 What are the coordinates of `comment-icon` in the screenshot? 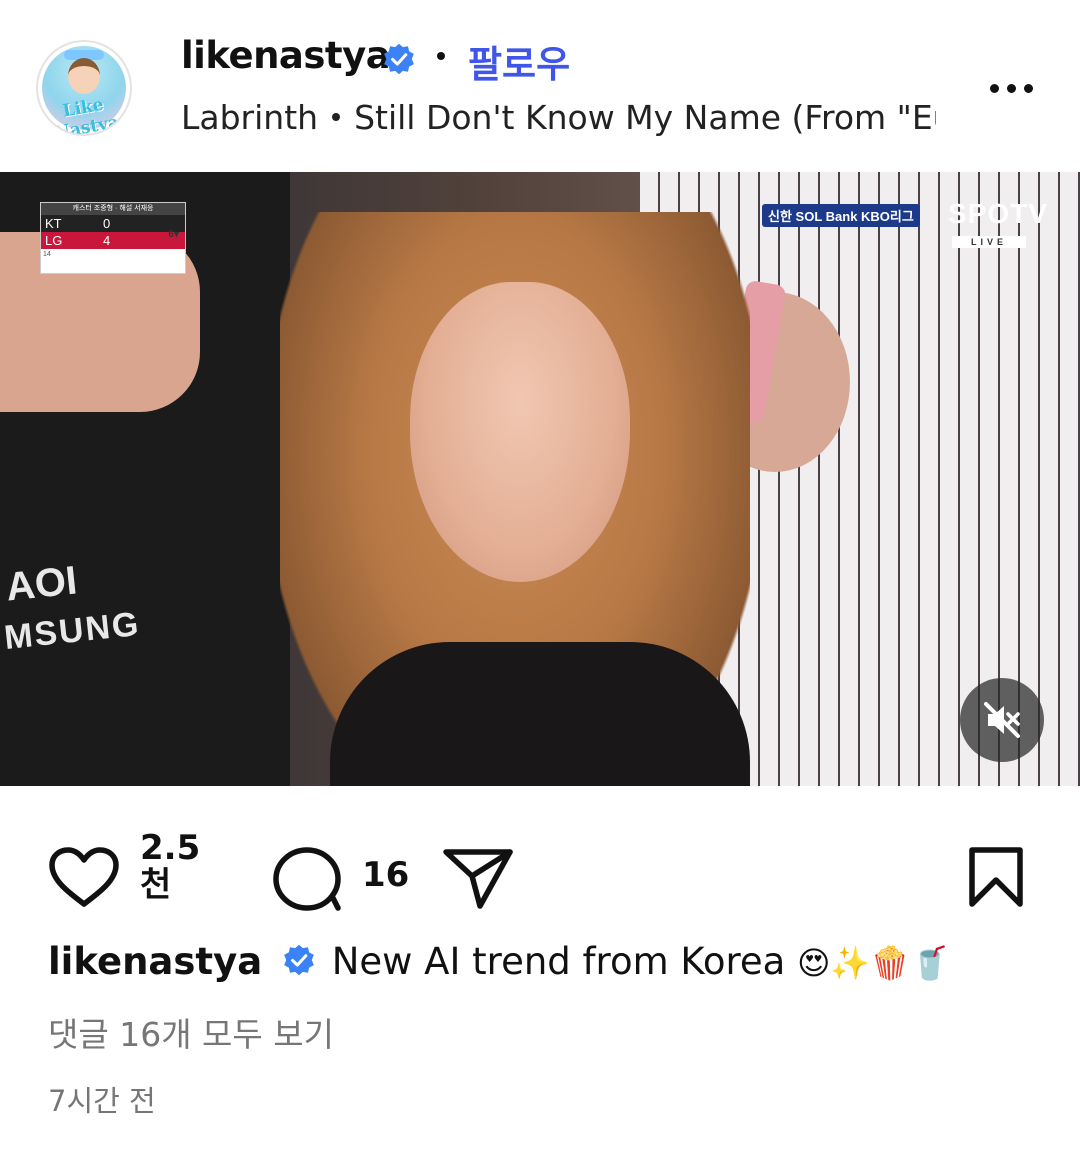 It's located at (307, 879).